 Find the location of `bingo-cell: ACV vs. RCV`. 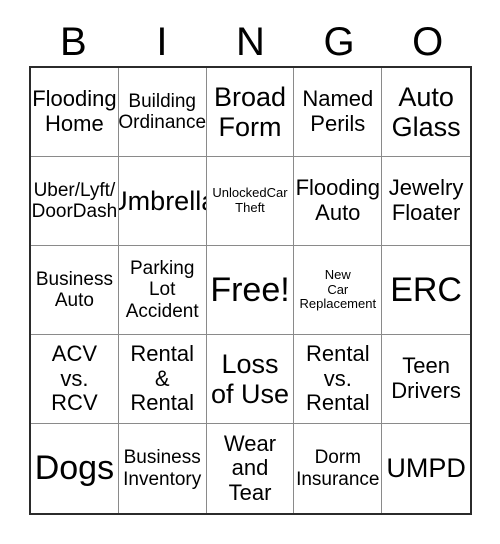

bingo-cell: ACV vs. RCV is located at coordinates (75, 379).